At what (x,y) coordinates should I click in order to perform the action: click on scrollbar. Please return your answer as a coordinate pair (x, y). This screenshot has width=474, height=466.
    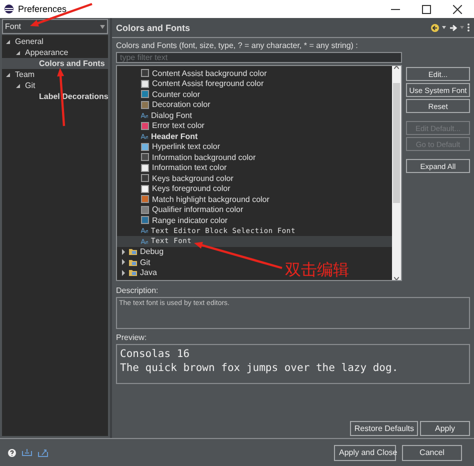
    Looking at the image, I should click on (396, 173).